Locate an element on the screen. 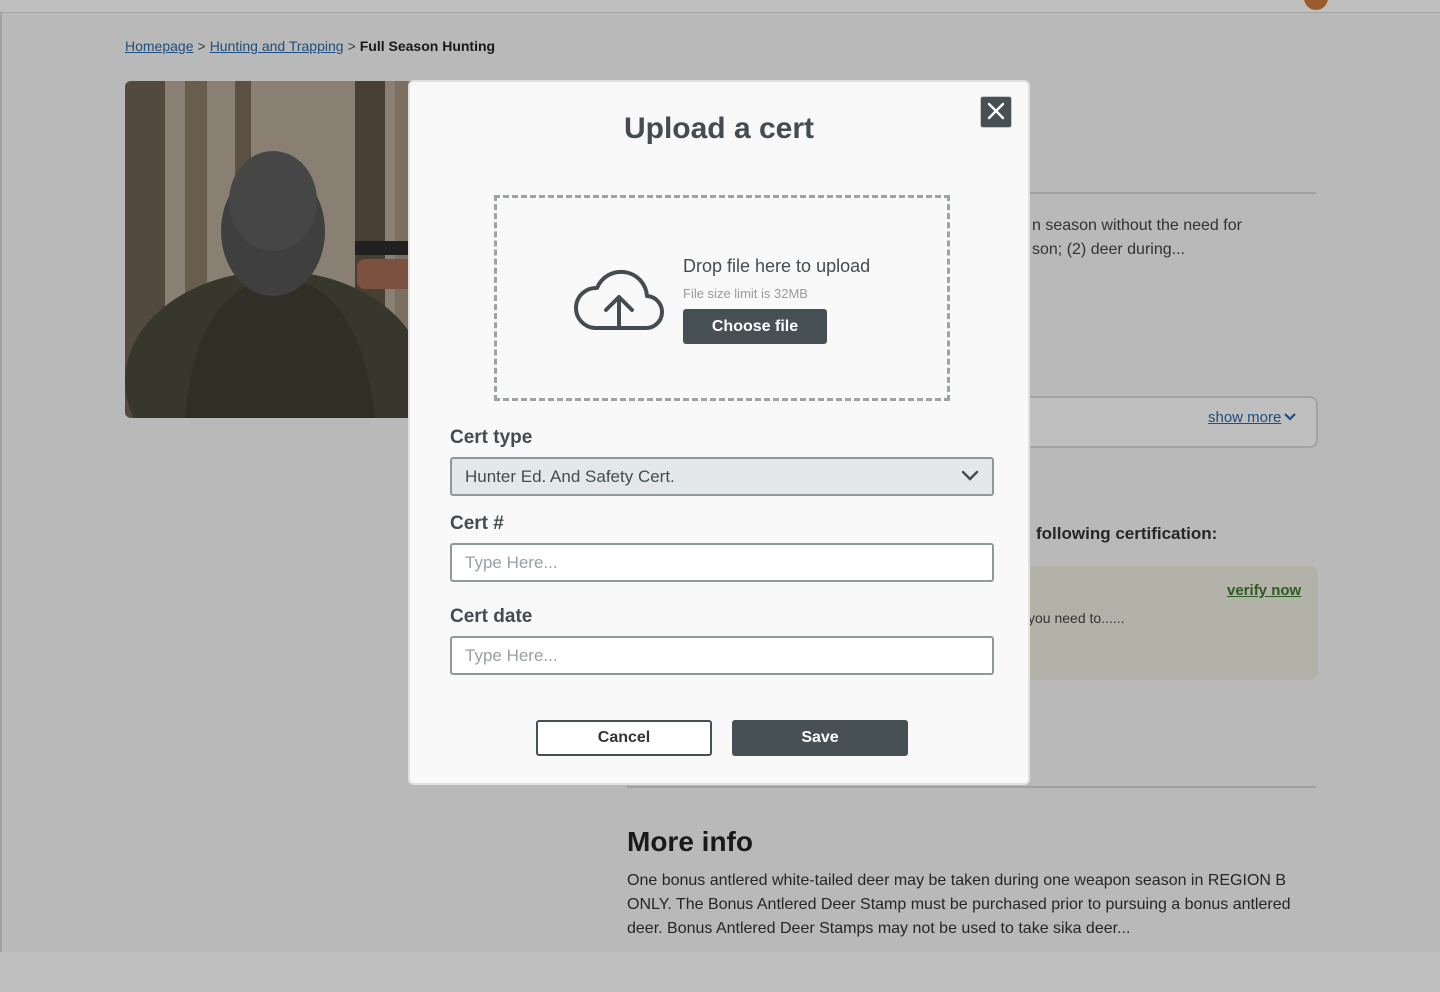  cert-date-label: Cert date is located at coordinates (491, 616).